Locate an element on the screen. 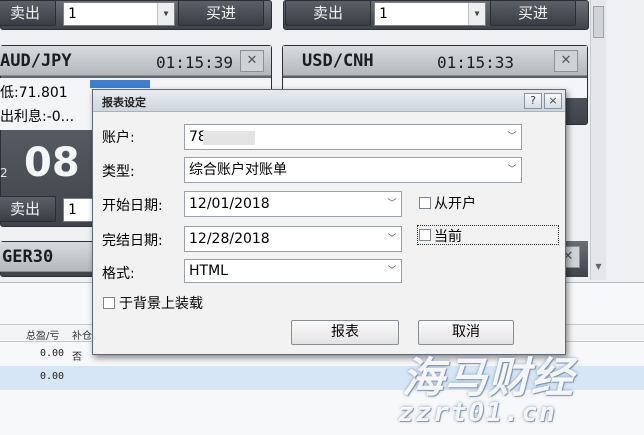  start-date-value: 12/01/2018 is located at coordinates (229, 204).